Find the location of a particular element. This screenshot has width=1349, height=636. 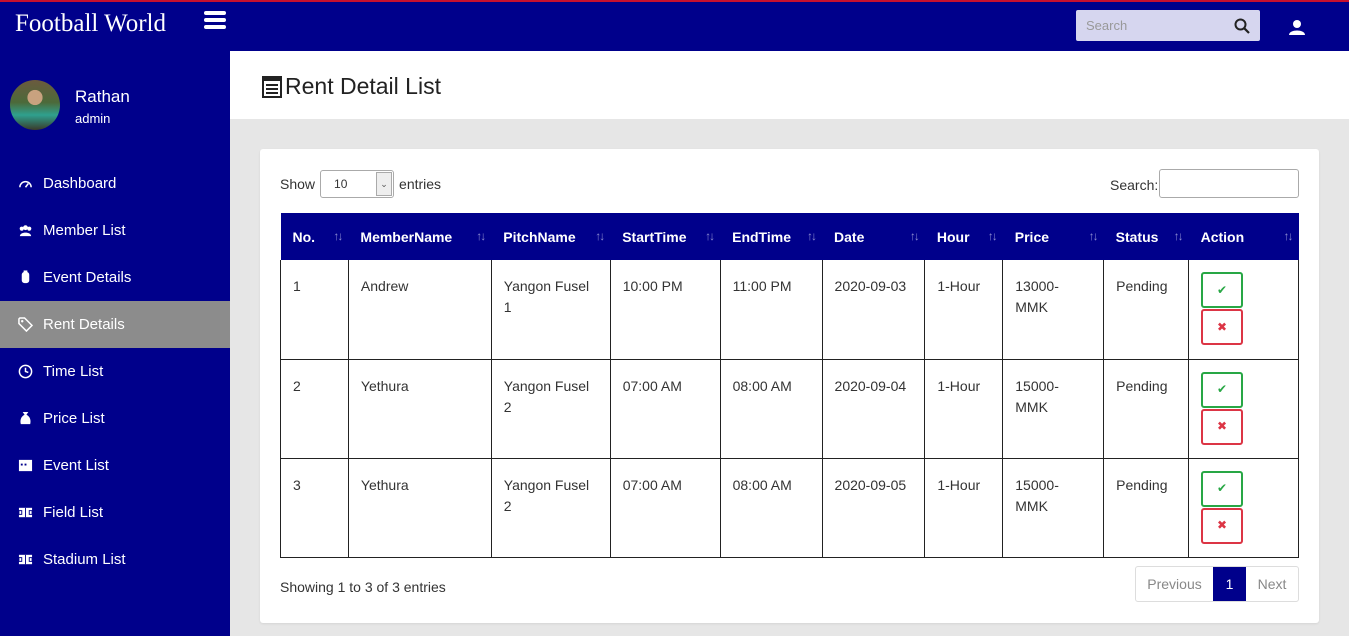

chevron-down-icon: ⌄ is located at coordinates (384, 184).